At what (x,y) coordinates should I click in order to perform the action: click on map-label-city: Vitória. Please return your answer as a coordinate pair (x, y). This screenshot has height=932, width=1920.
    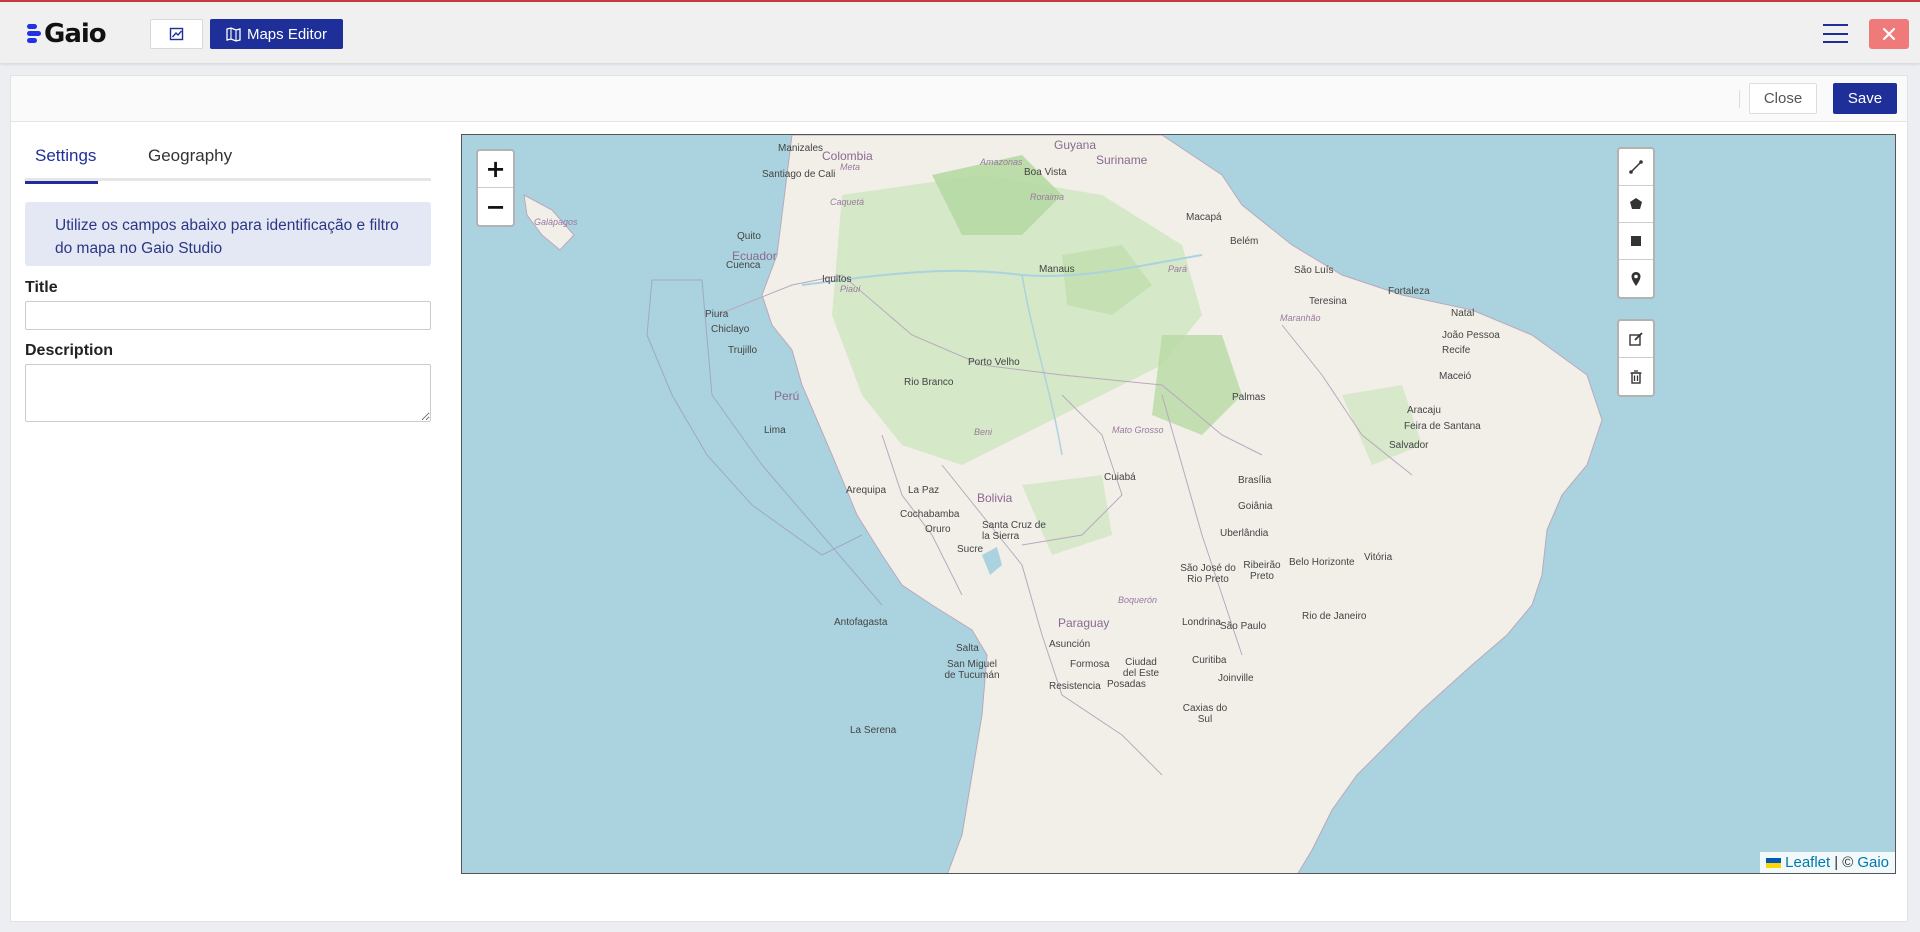
    Looking at the image, I should click on (1378, 557).